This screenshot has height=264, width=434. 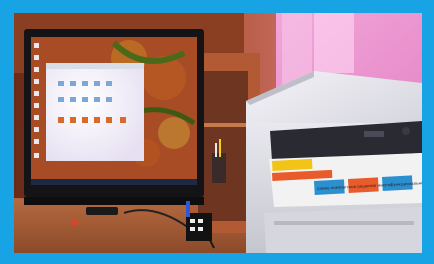 What do you see at coordinates (95, 112) in the screenshot?
I see `screen-window` at bounding box center [95, 112].